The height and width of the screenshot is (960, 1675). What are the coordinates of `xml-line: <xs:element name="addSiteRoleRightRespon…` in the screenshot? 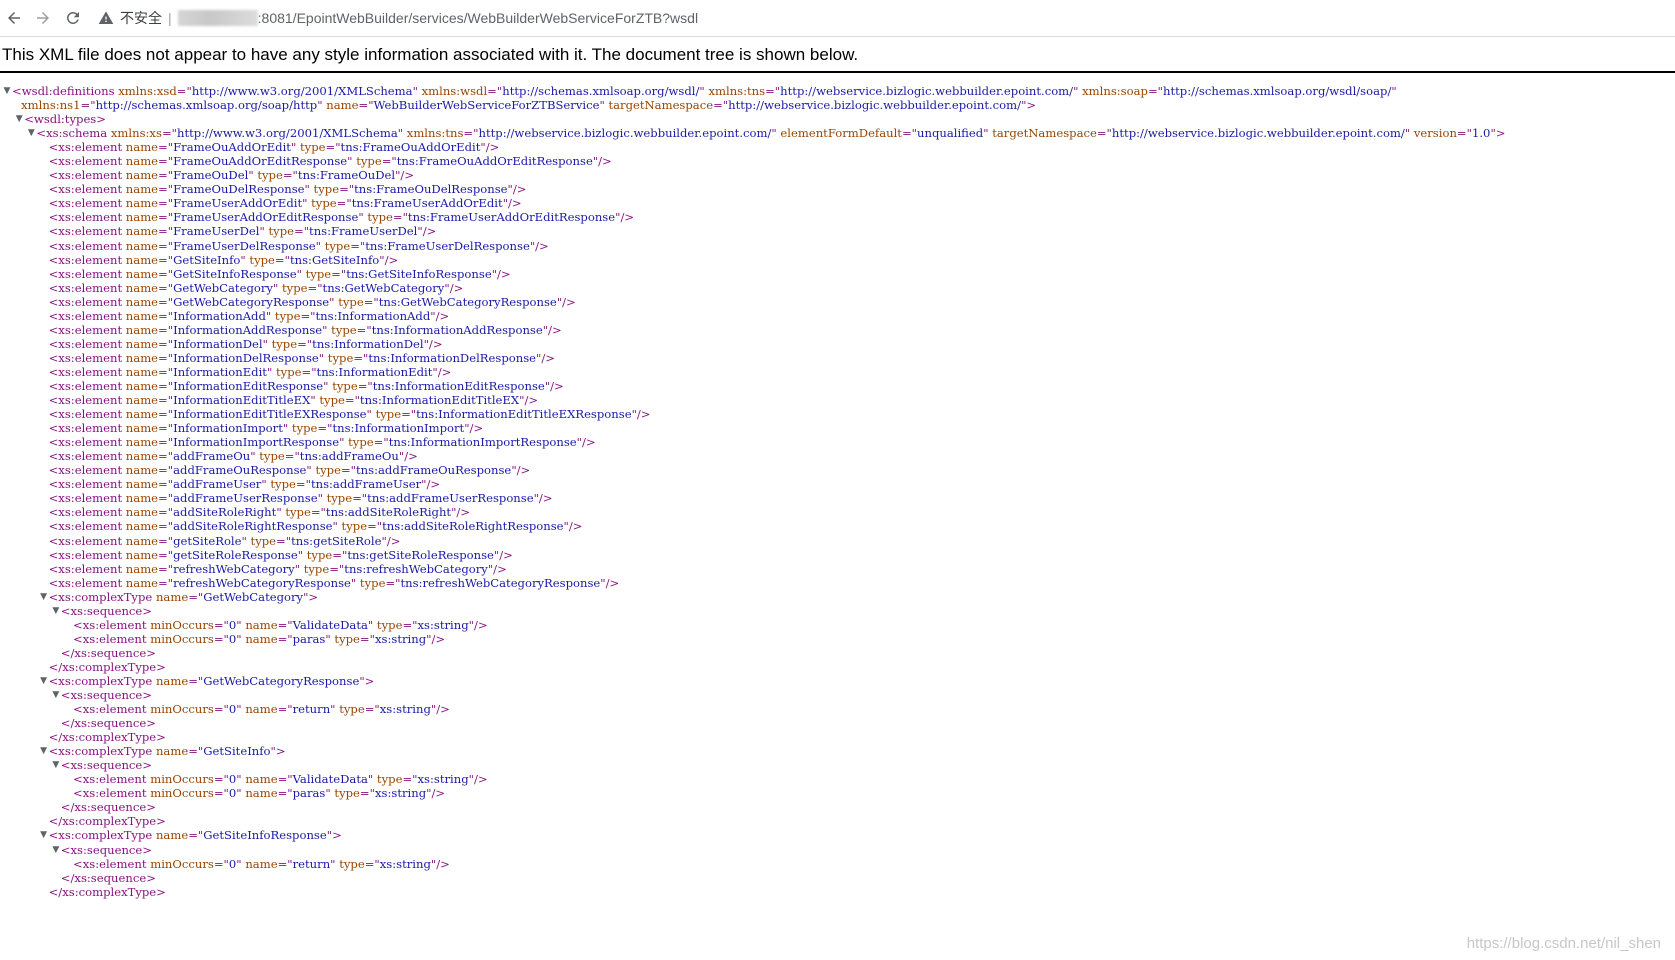 It's located at (837, 526).